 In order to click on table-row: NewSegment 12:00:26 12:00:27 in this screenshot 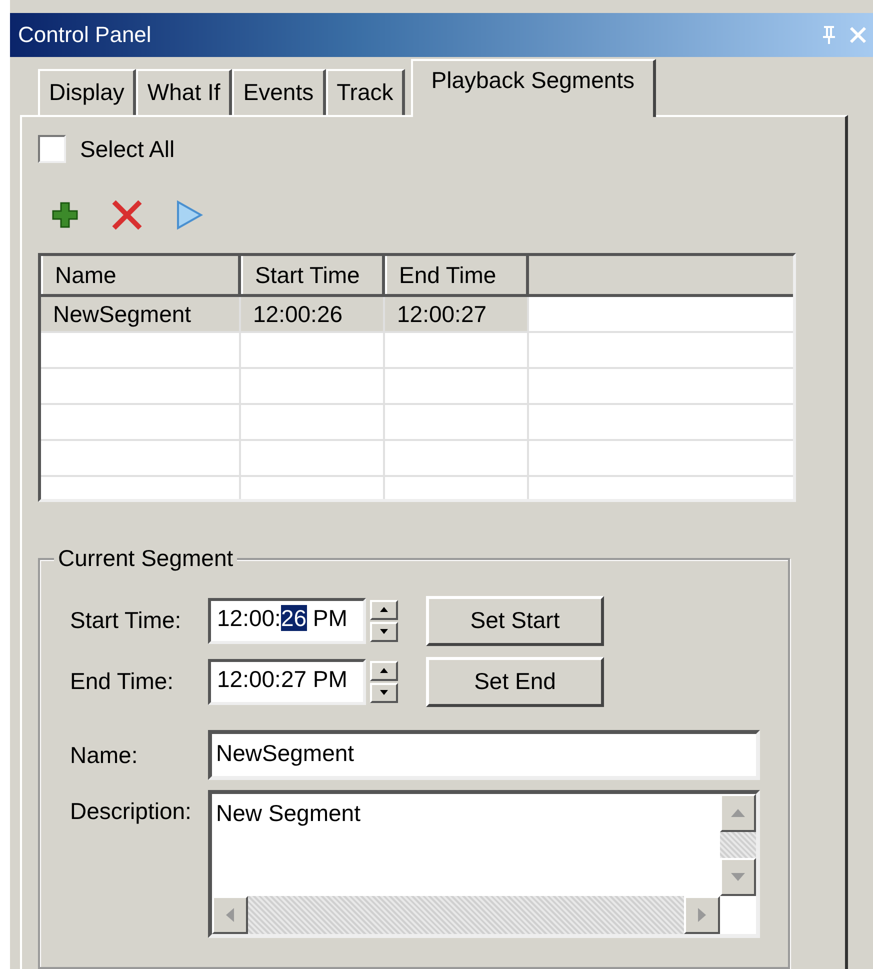, I will do `click(417, 315)`.